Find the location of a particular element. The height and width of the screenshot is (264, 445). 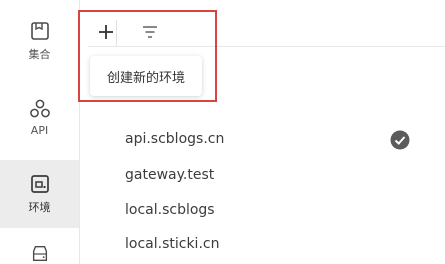

plus-icon is located at coordinates (106, 32).